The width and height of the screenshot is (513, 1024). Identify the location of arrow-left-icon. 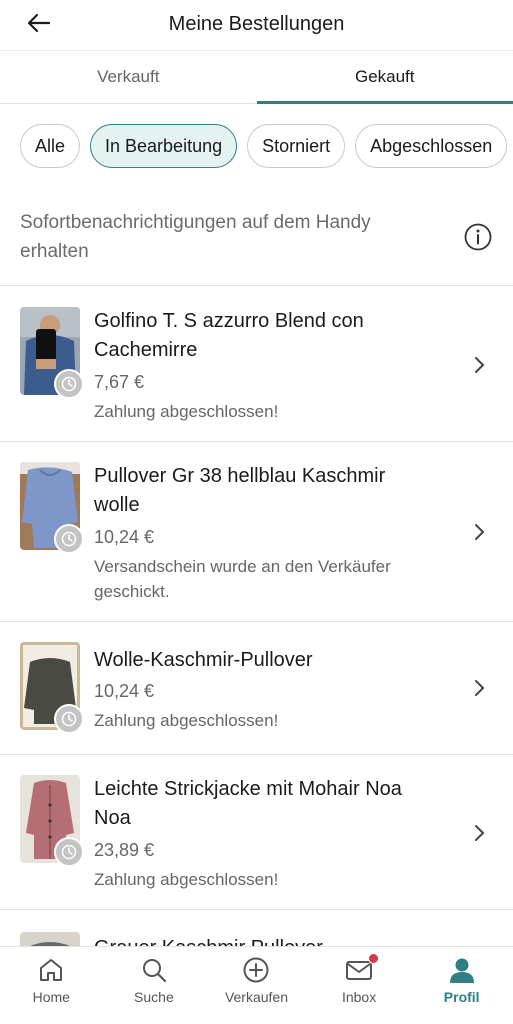
(39, 23).